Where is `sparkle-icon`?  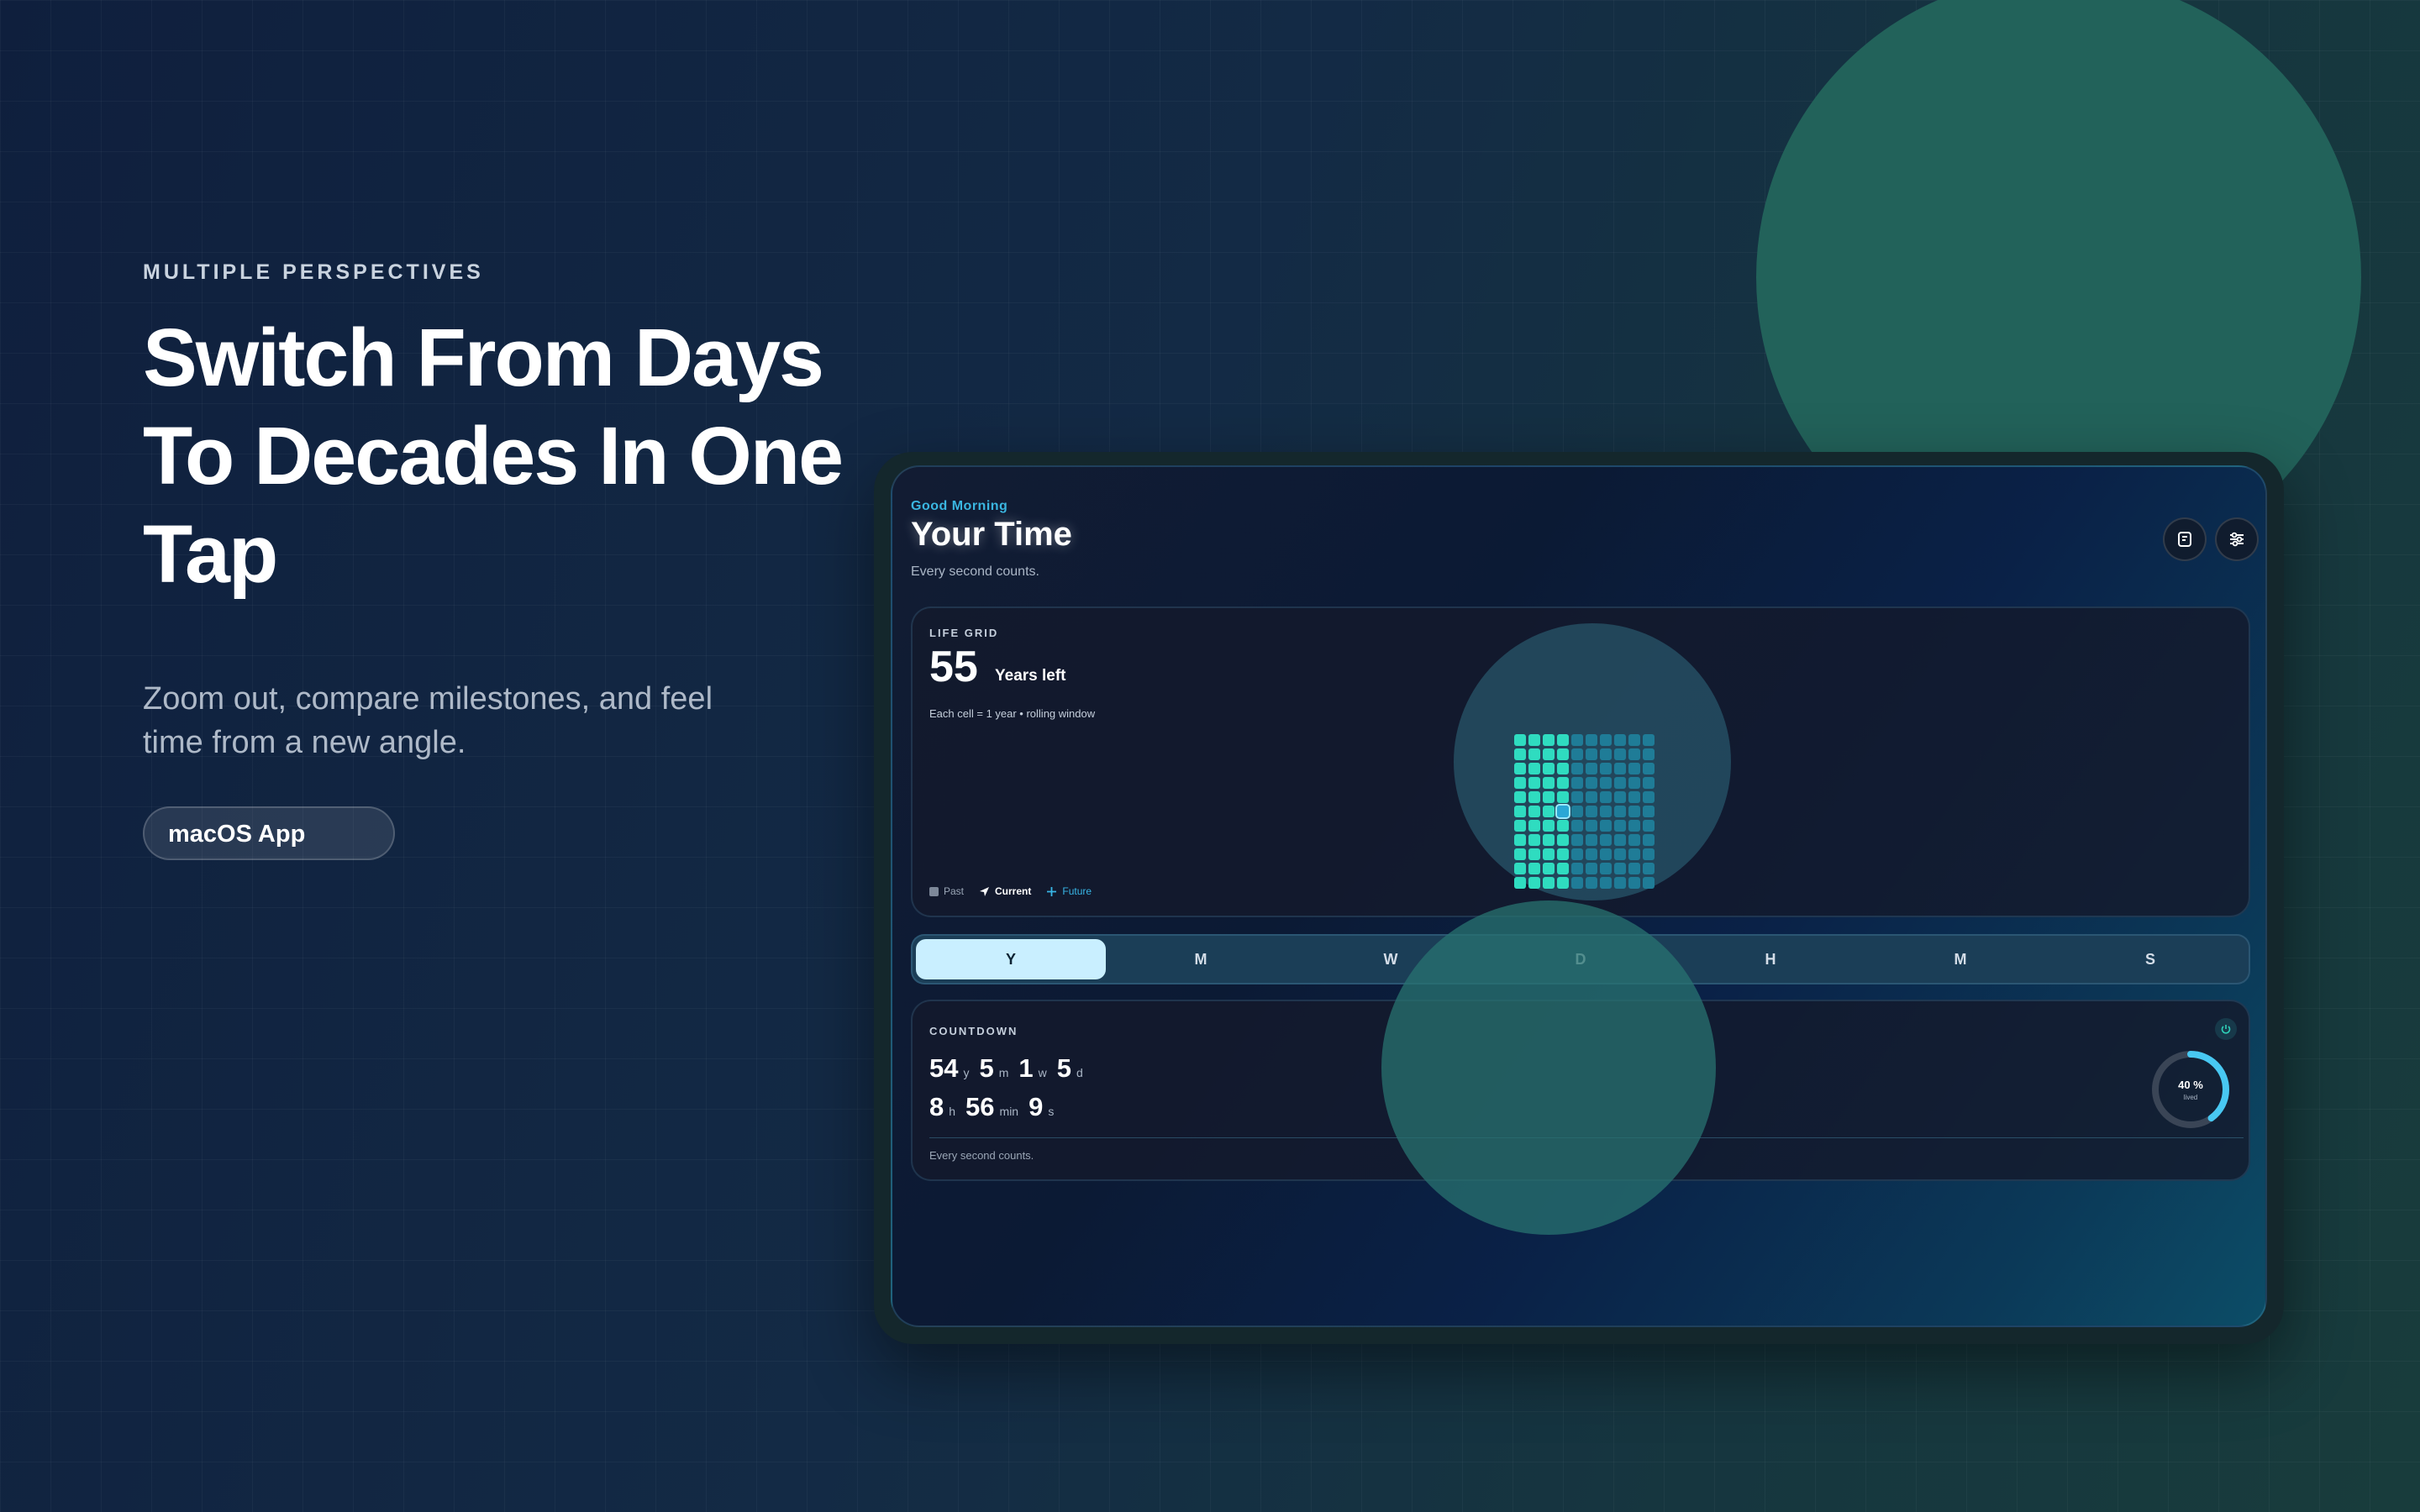 sparkle-icon is located at coordinates (1052, 891).